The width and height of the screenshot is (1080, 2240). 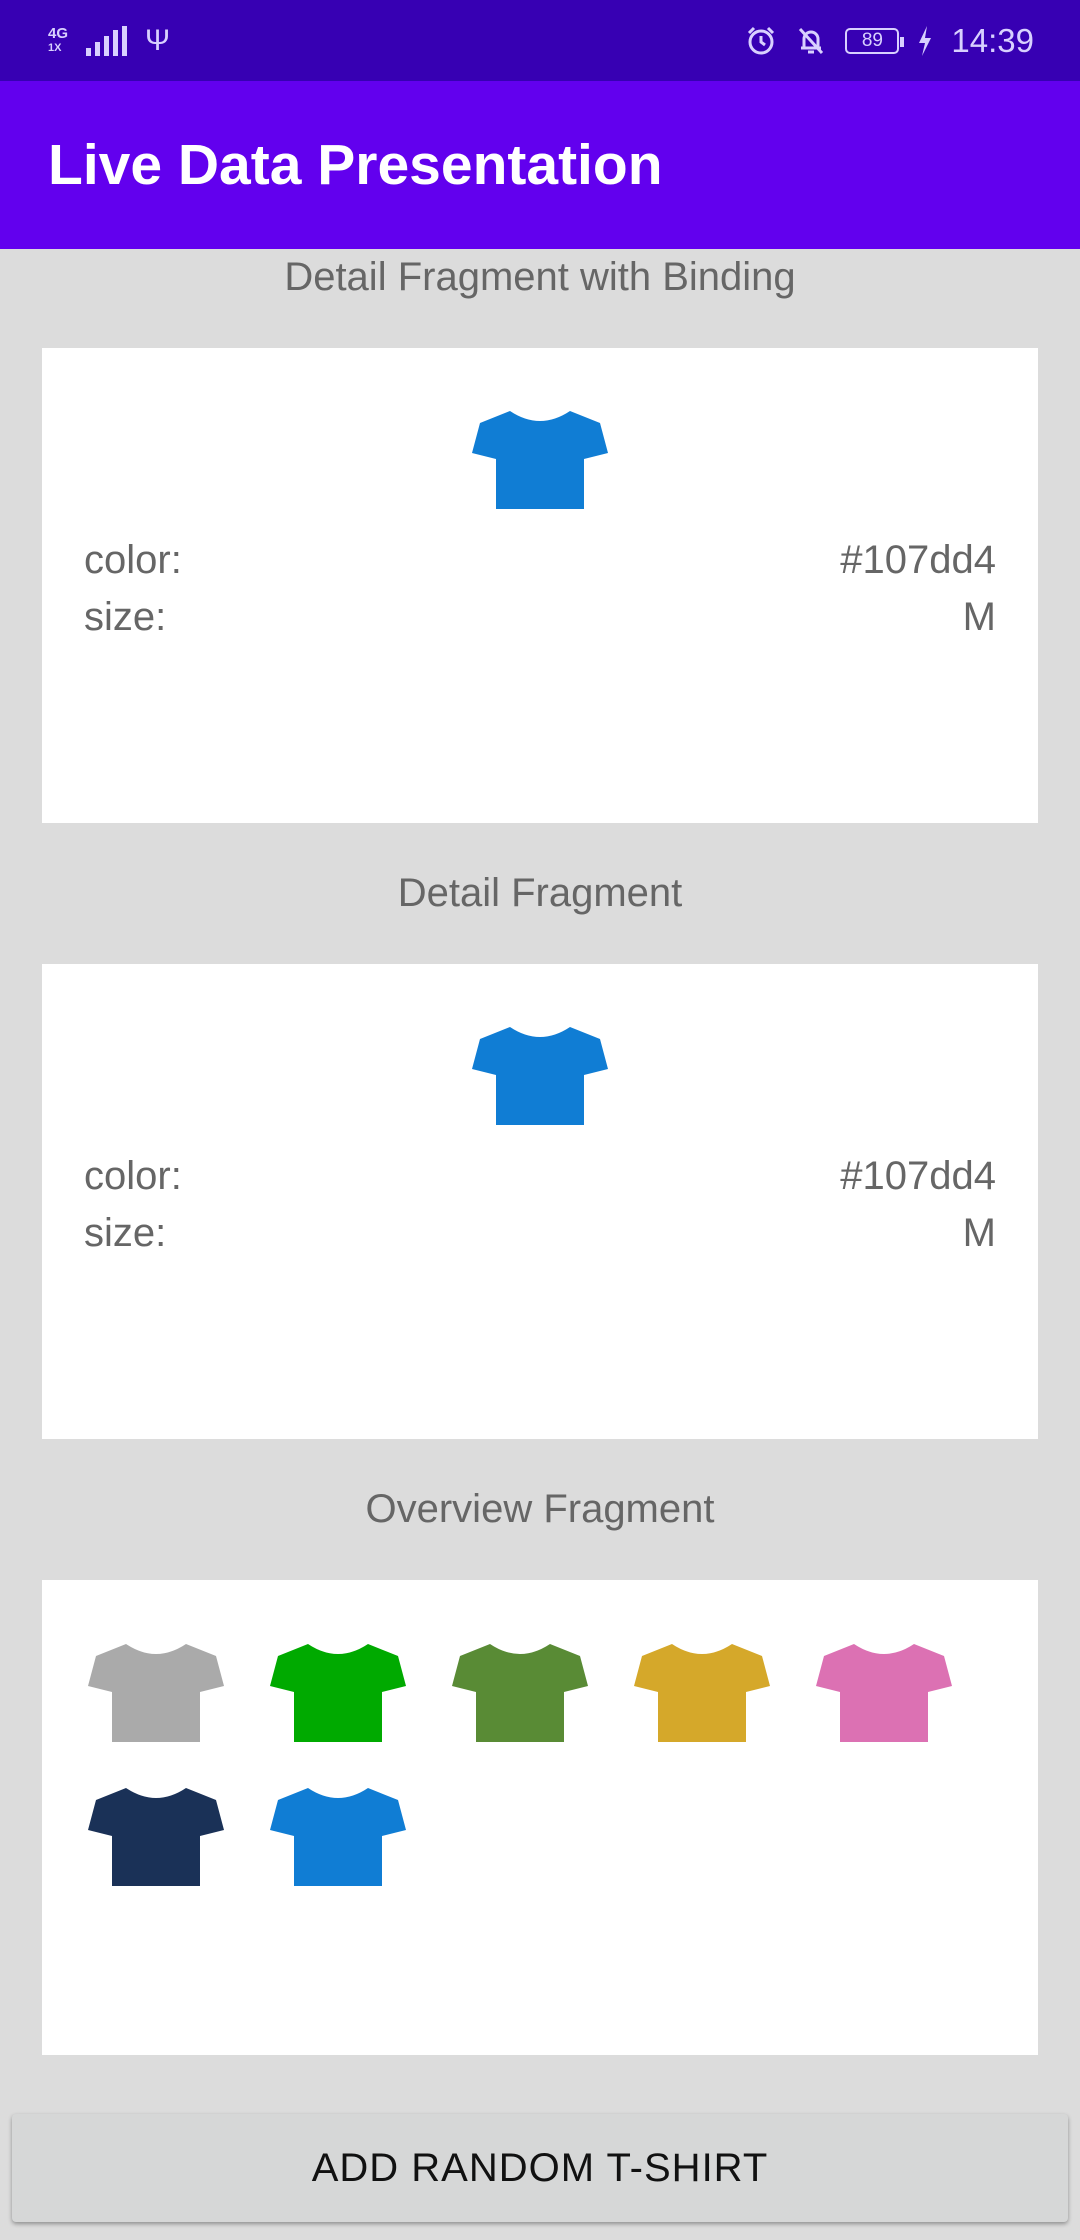 What do you see at coordinates (107, 40) in the screenshot?
I see `signal-icon` at bounding box center [107, 40].